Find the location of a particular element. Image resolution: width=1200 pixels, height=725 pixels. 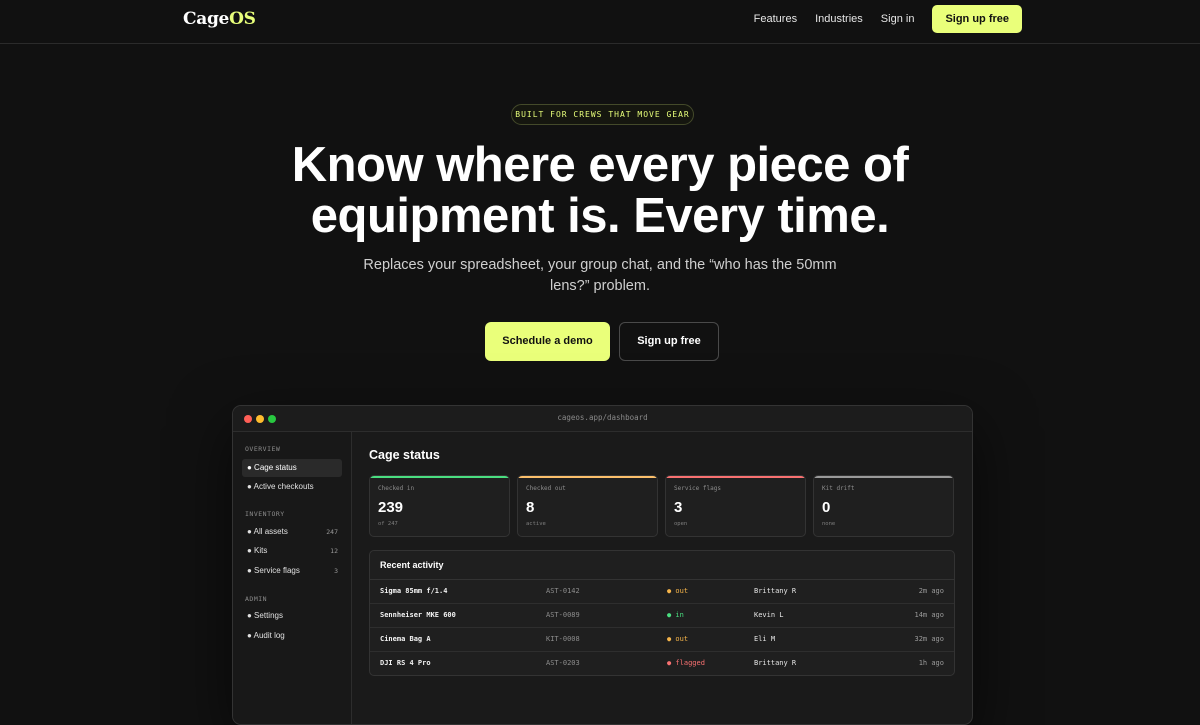

schedule-demo-button: Schedule a demo is located at coordinates (547, 341).